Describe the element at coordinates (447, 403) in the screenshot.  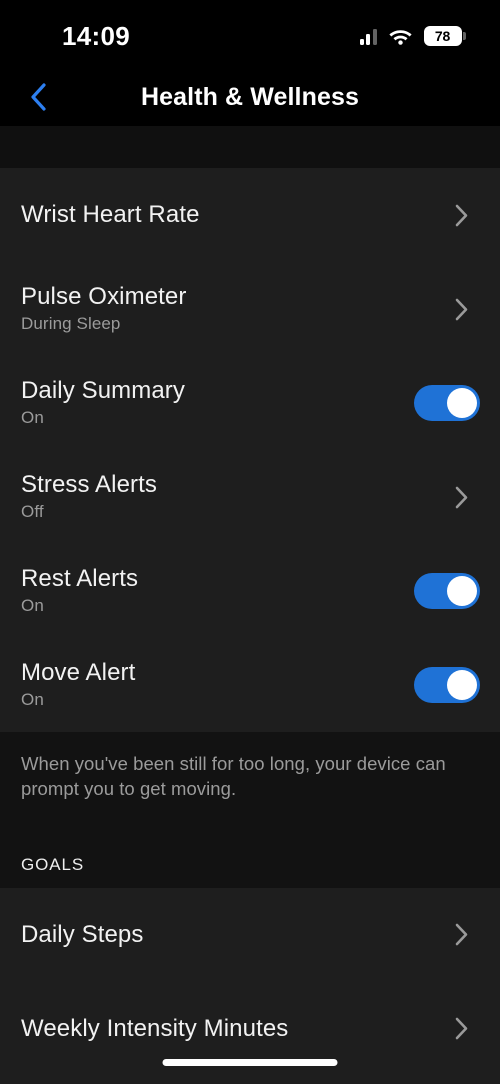
I see `toggle-daily-summary` at that location.